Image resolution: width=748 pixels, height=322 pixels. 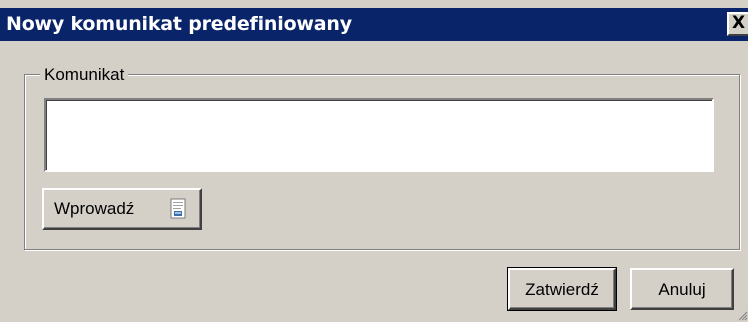 I want to click on groupbox-label: Komunikat, so click(x=84, y=75).